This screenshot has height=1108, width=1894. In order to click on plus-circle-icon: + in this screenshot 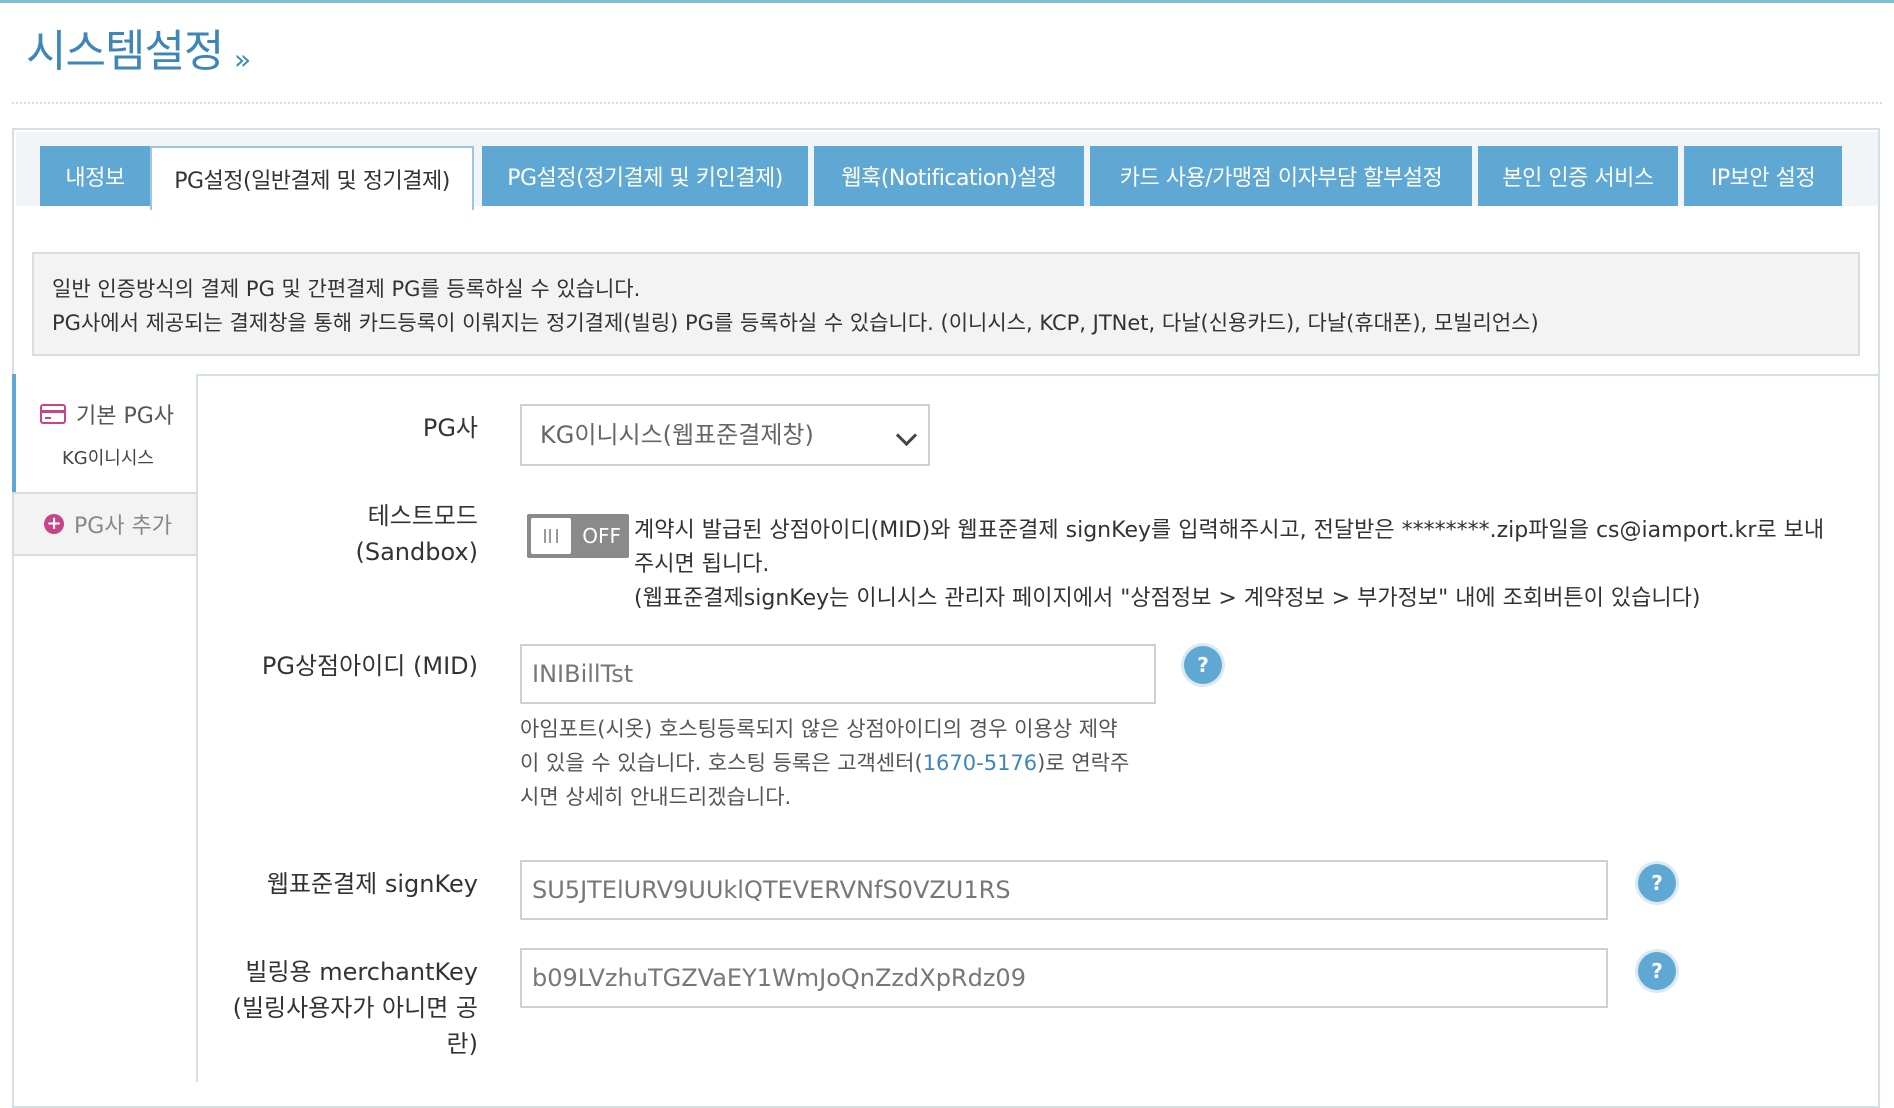, I will do `click(54, 524)`.